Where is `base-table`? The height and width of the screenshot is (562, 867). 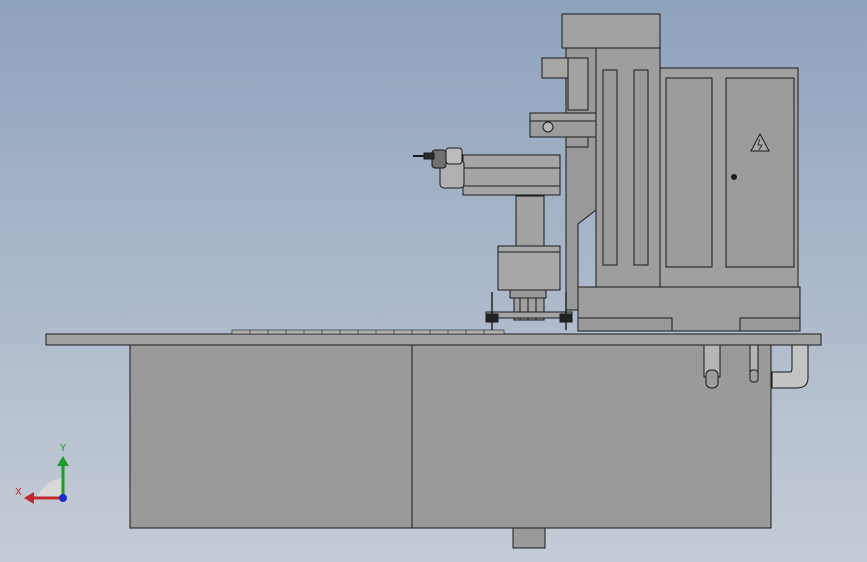 base-table is located at coordinates (433, 339).